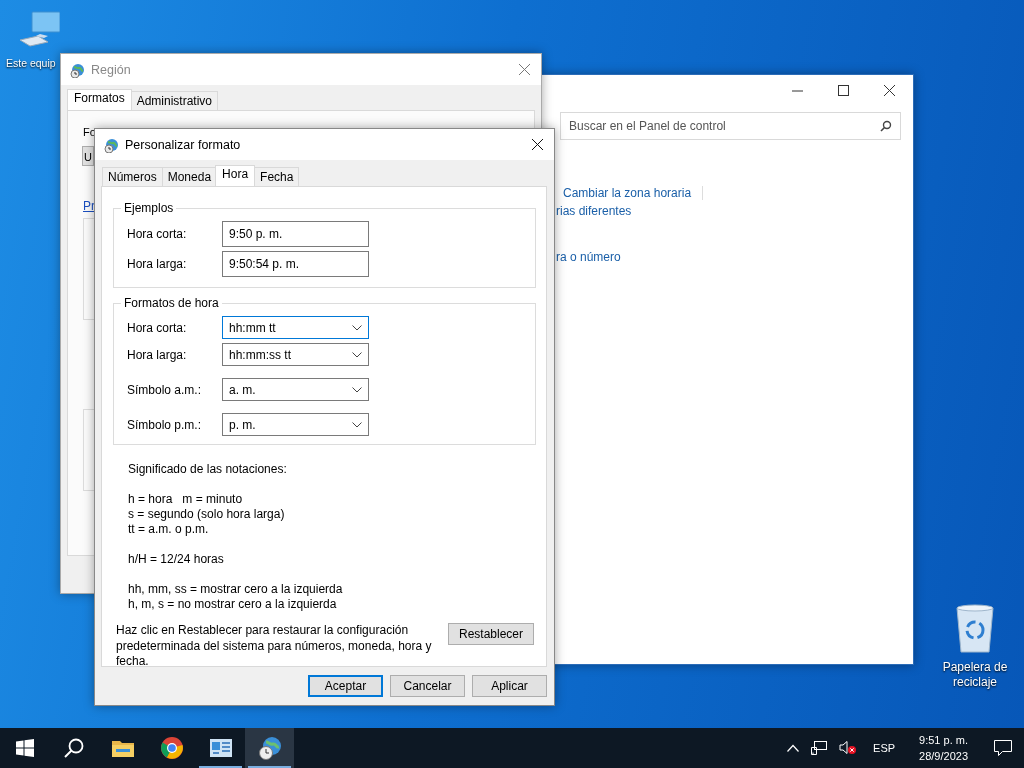 The width and height of the screenshot is (1024, 768). What do you see at coordinates (24, 748) in the screenshot?
I see `windows-logo-icon` at bounding box center [24, 748].